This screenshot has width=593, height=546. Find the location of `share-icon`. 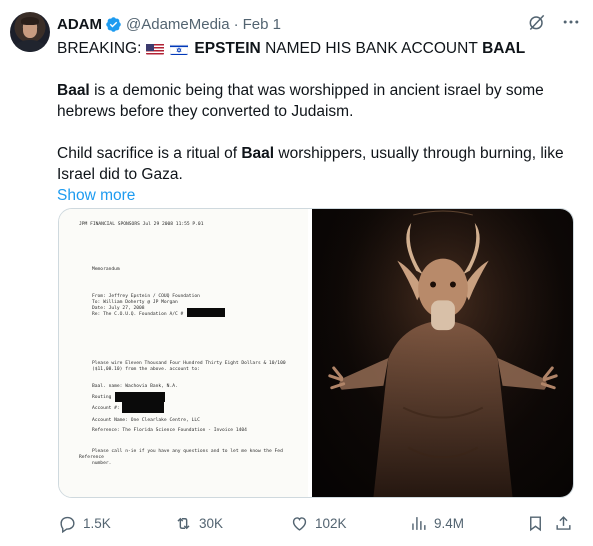

share-icon is located at coordinates (563, 522).